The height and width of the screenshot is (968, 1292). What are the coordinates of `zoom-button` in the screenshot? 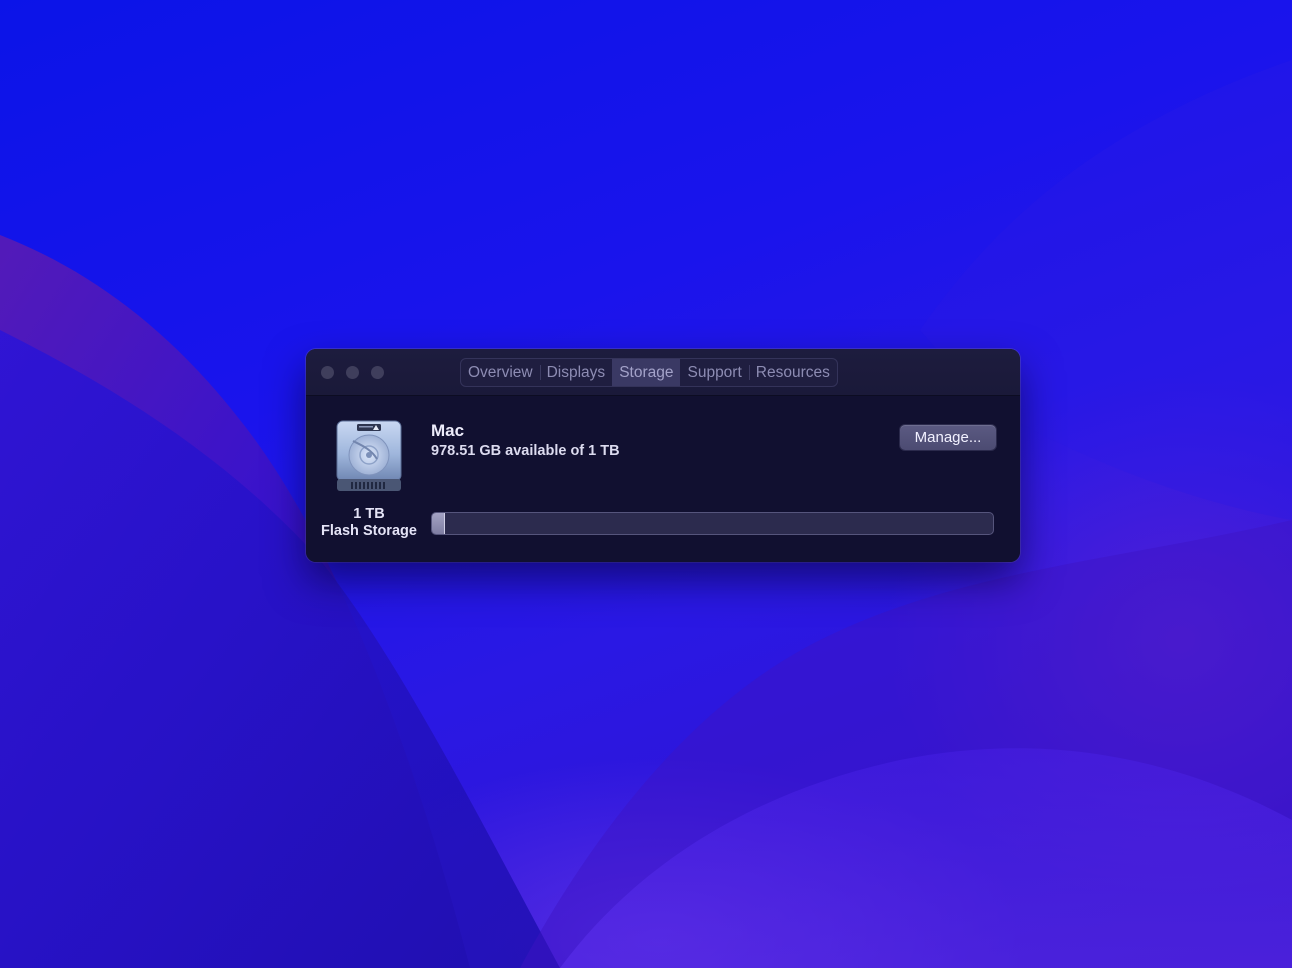 It's located at (377, 372).